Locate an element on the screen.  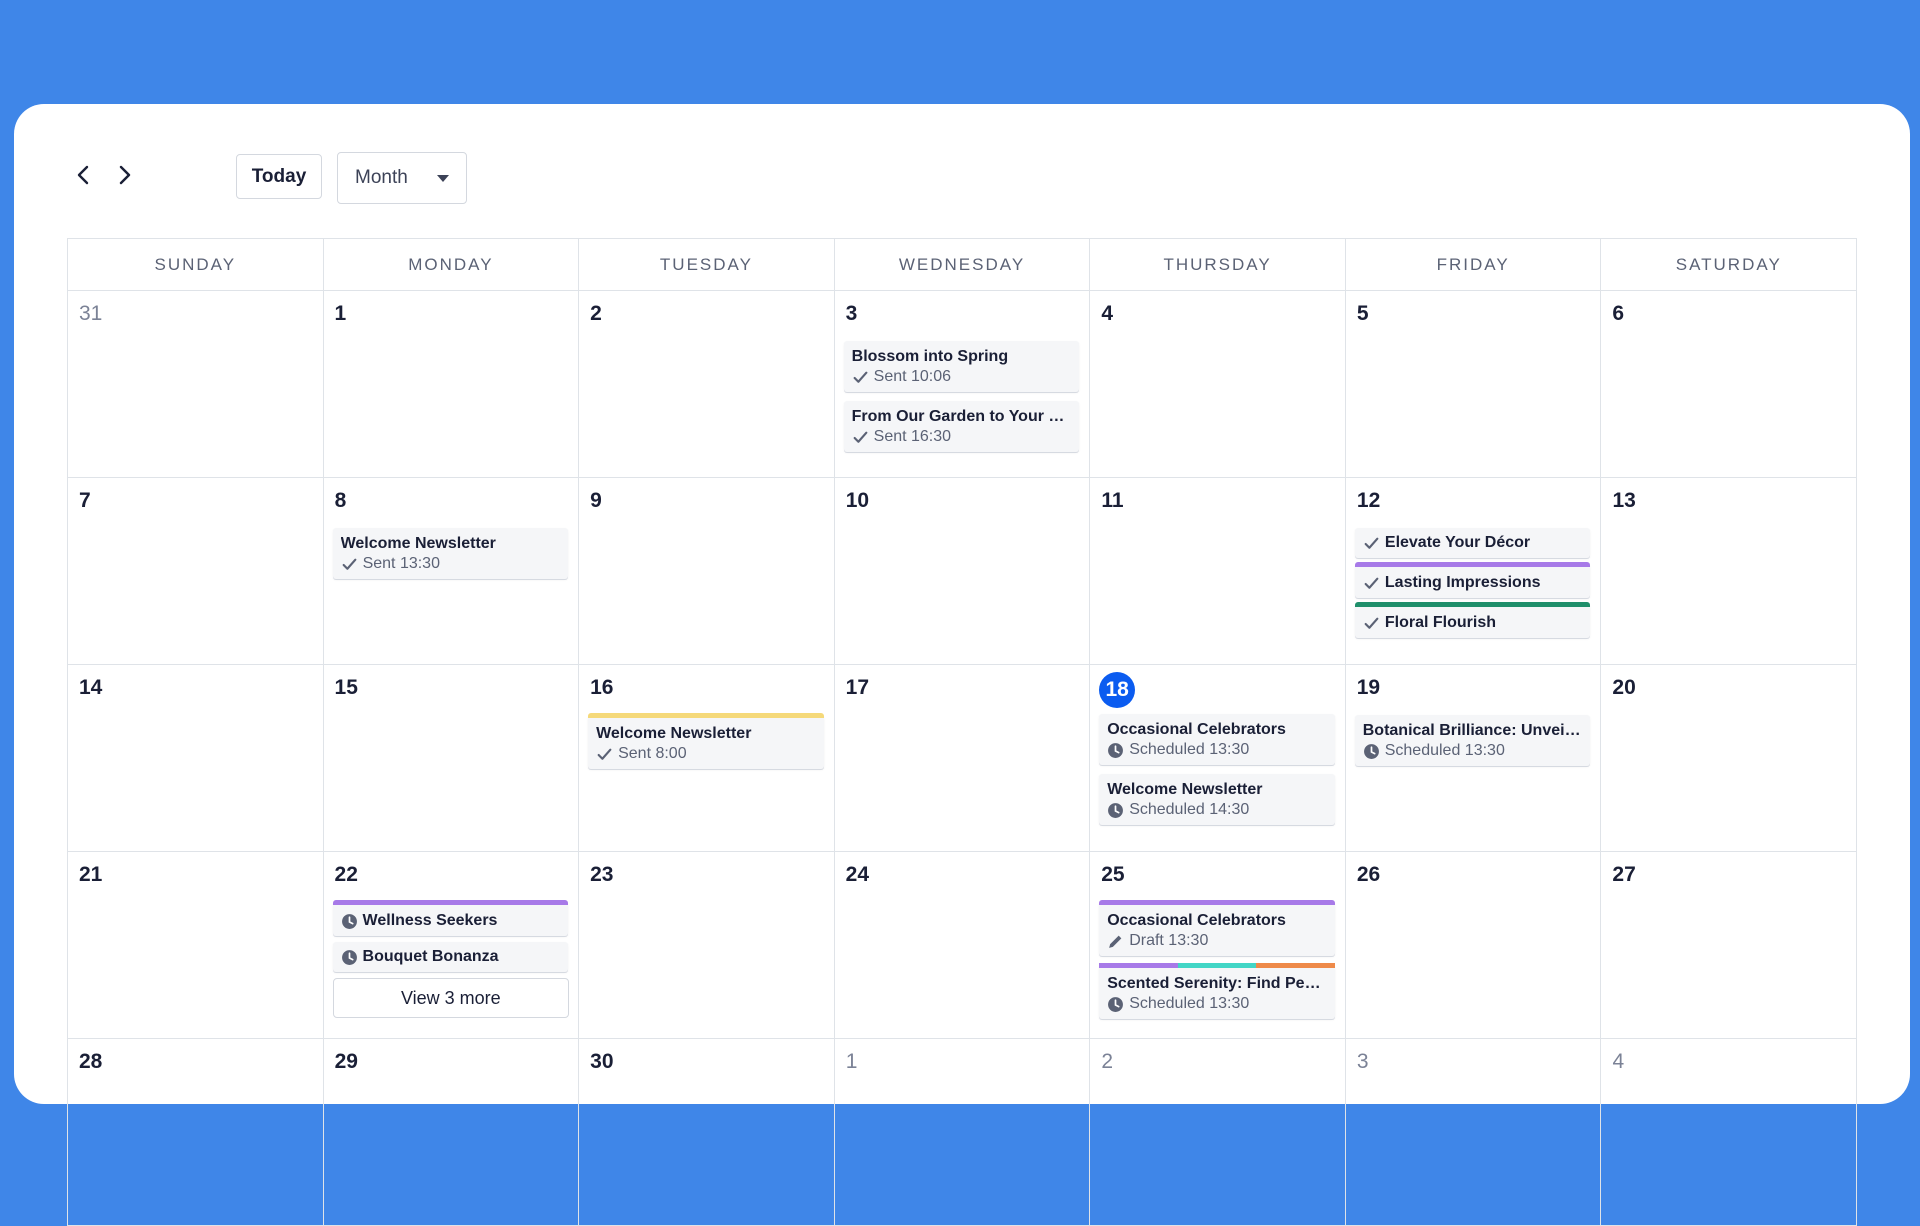
event-title: Floral Flourish is located at coordinates (1473, 623).